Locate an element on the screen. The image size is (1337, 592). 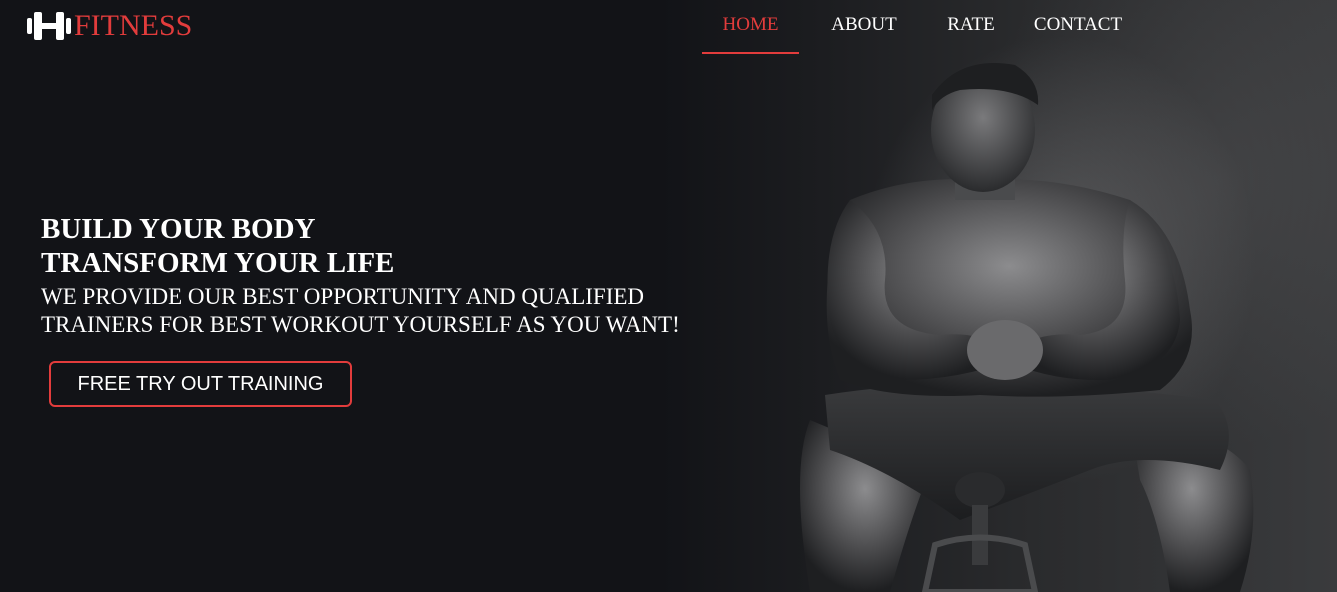
brand-logo: FITNESS is located at coordinates (109, 26).